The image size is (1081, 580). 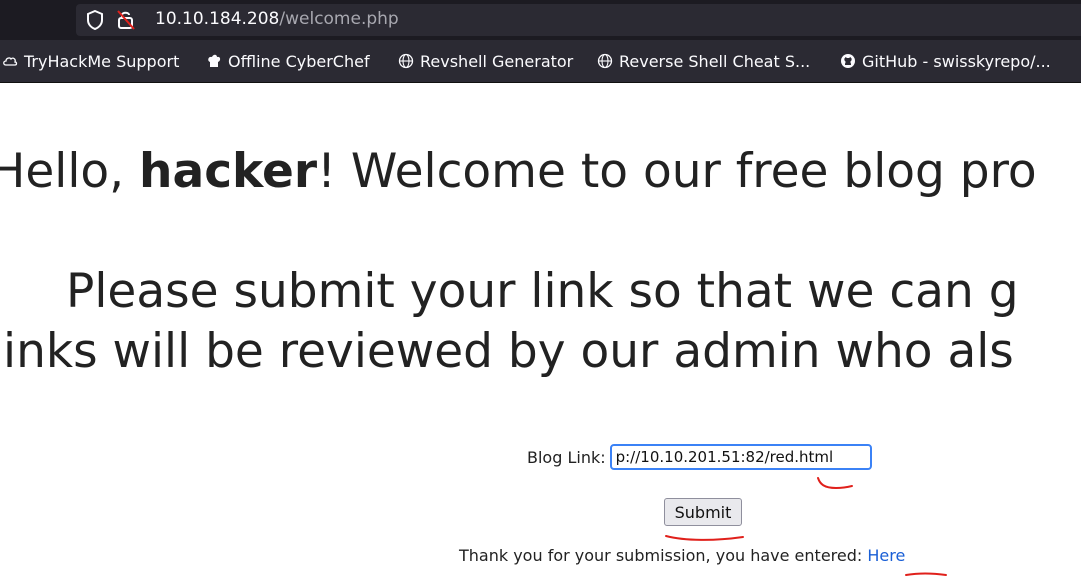 I want to click on bookmark-label: TryHackMe Support, so click(x=102, y=61).